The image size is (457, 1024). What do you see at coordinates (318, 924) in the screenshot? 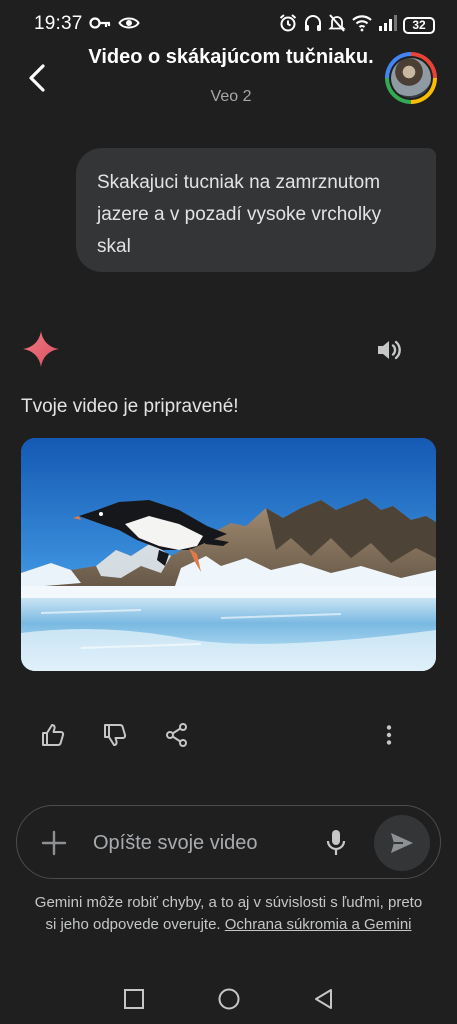
I see `privacy-link: Ochrana súkromia a Gemini` at bounding box center [318, 924].